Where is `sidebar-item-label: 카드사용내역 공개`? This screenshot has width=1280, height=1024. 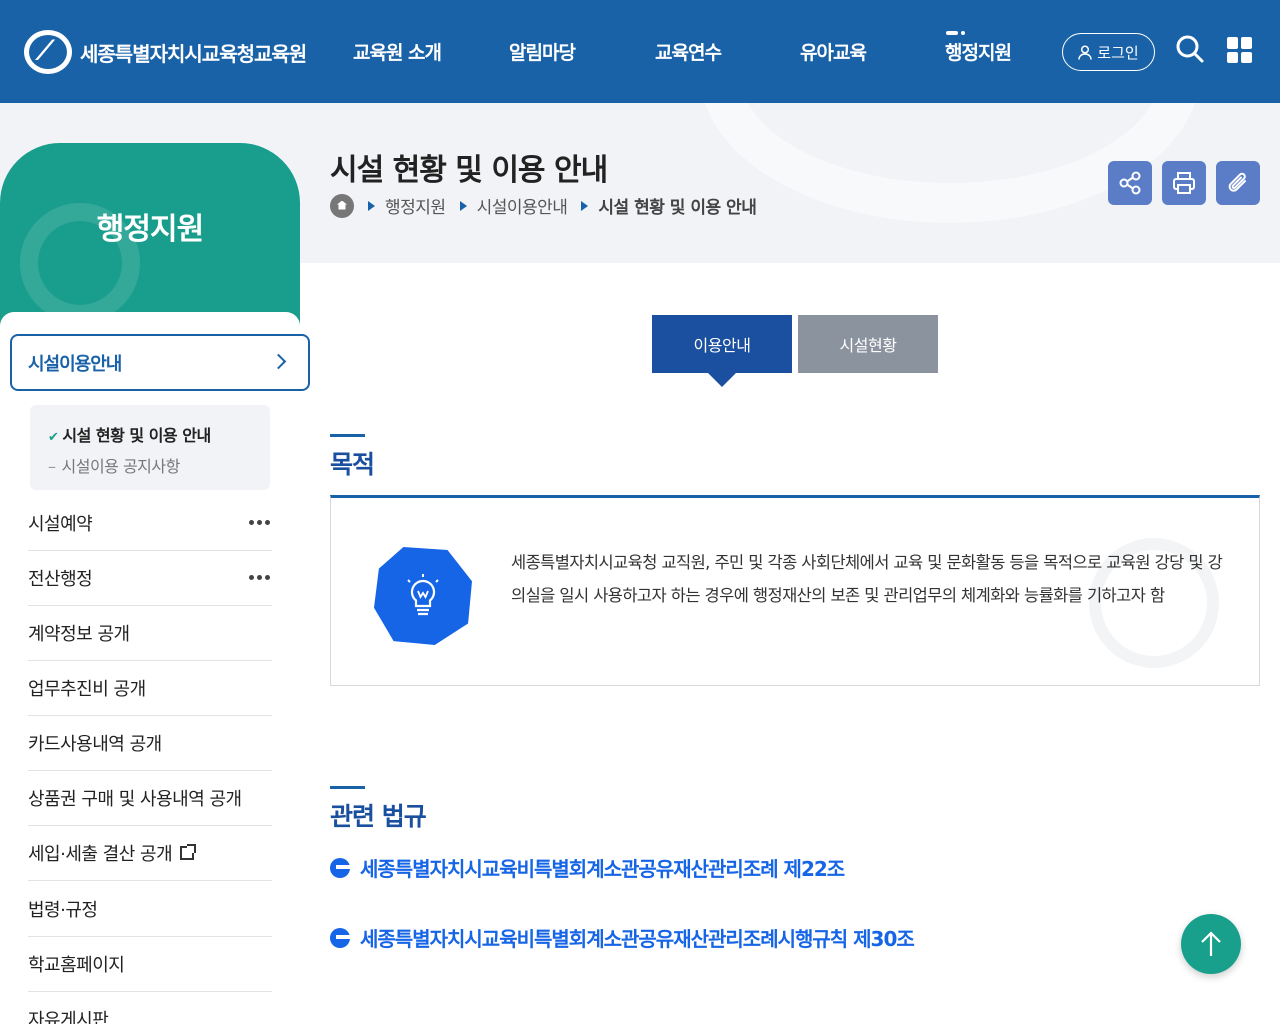
sidebar-item-label: 카드사용내역 공개 is located at coordinates (95, 744).